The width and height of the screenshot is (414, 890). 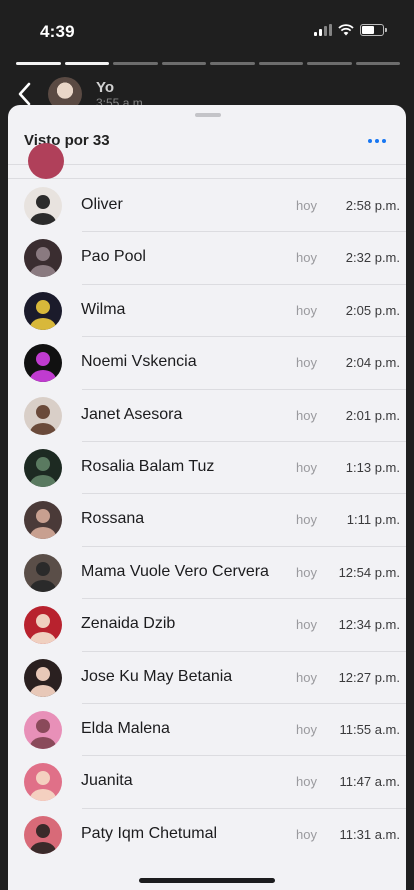 I want to click on viewer-row: Rossana hoy 1:11 p.m., so click(x=207, y=521).